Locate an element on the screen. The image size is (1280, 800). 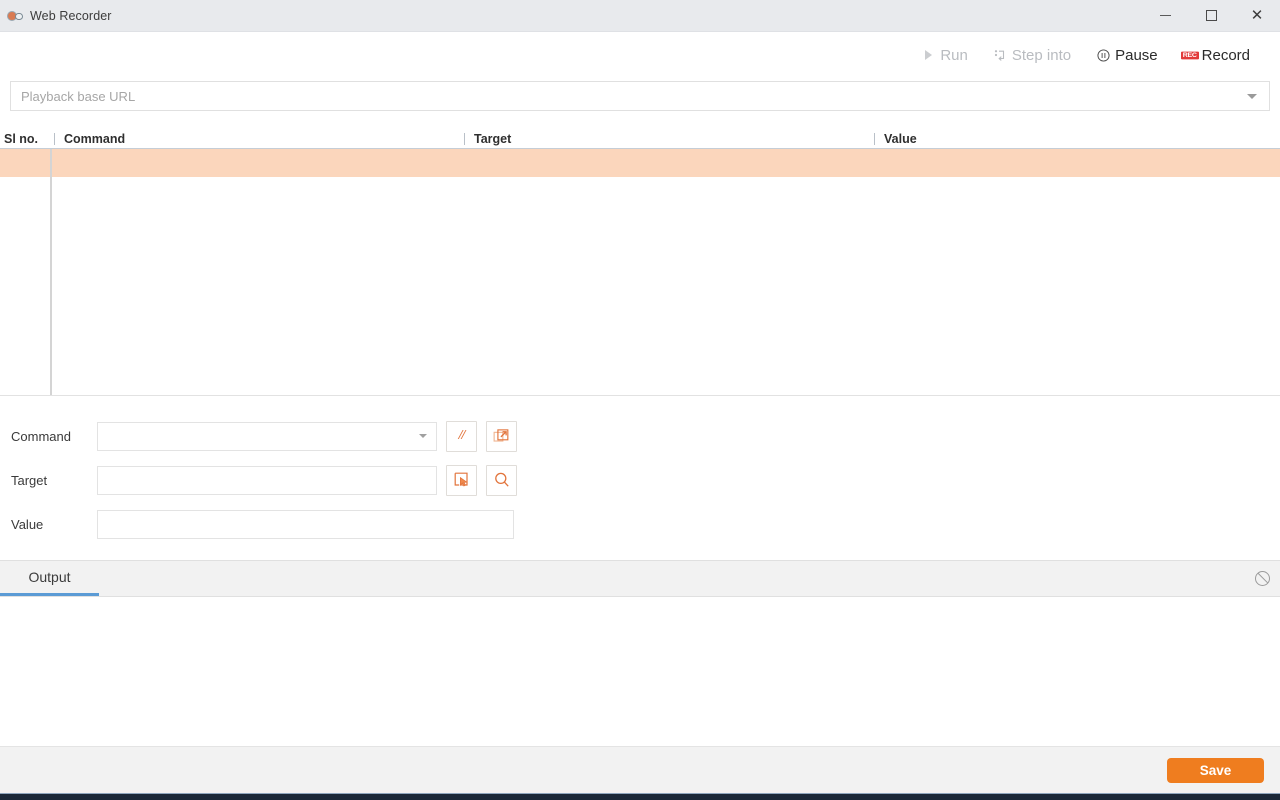
title-bar-left: Web Recorder is located at coordinates (56, 16).